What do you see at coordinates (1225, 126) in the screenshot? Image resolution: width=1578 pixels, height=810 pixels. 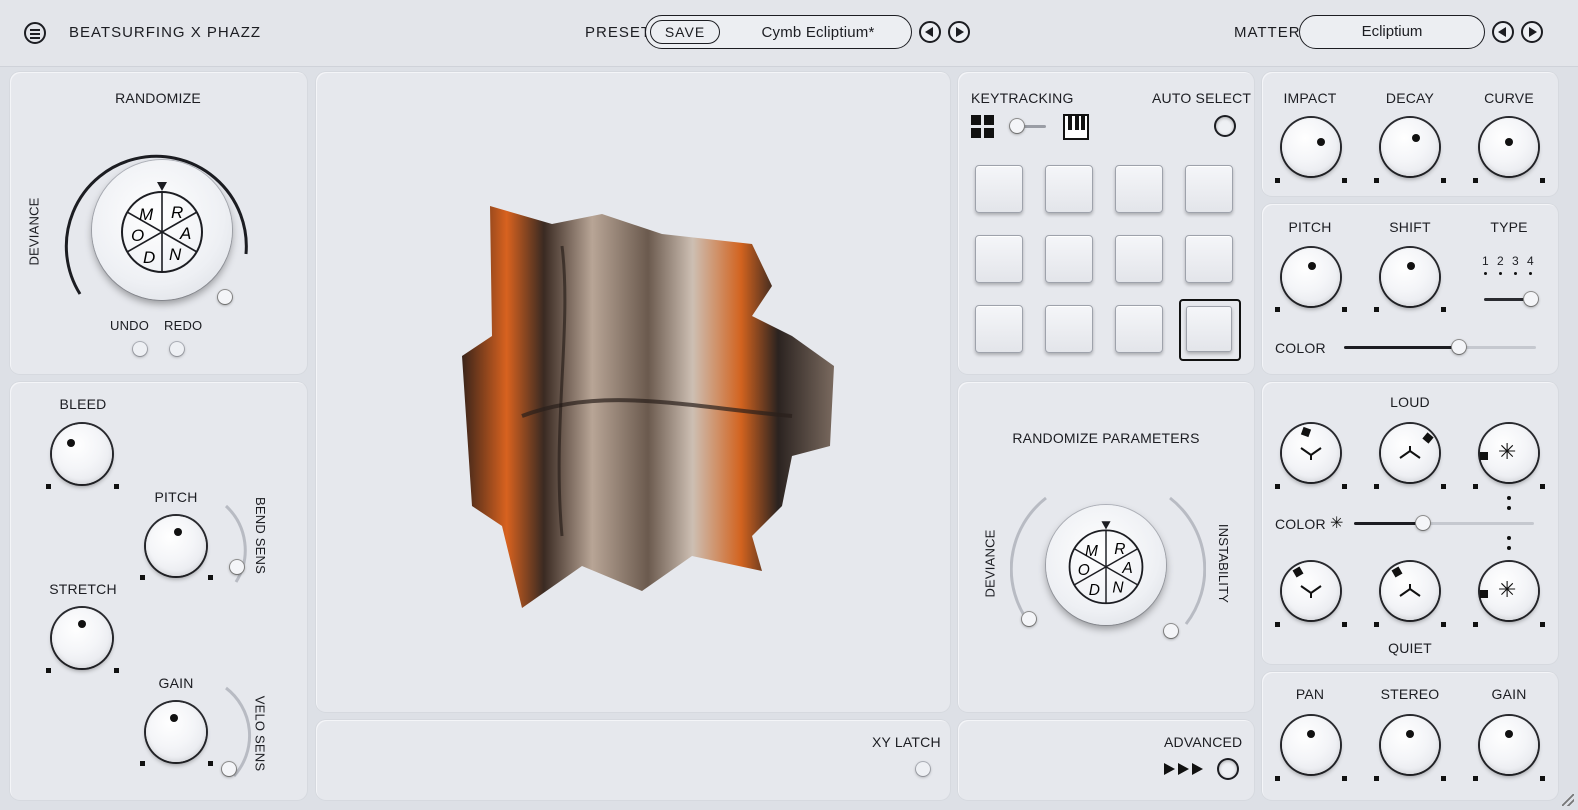 I see `auto-select-button` at bounding box center [1225, 126].